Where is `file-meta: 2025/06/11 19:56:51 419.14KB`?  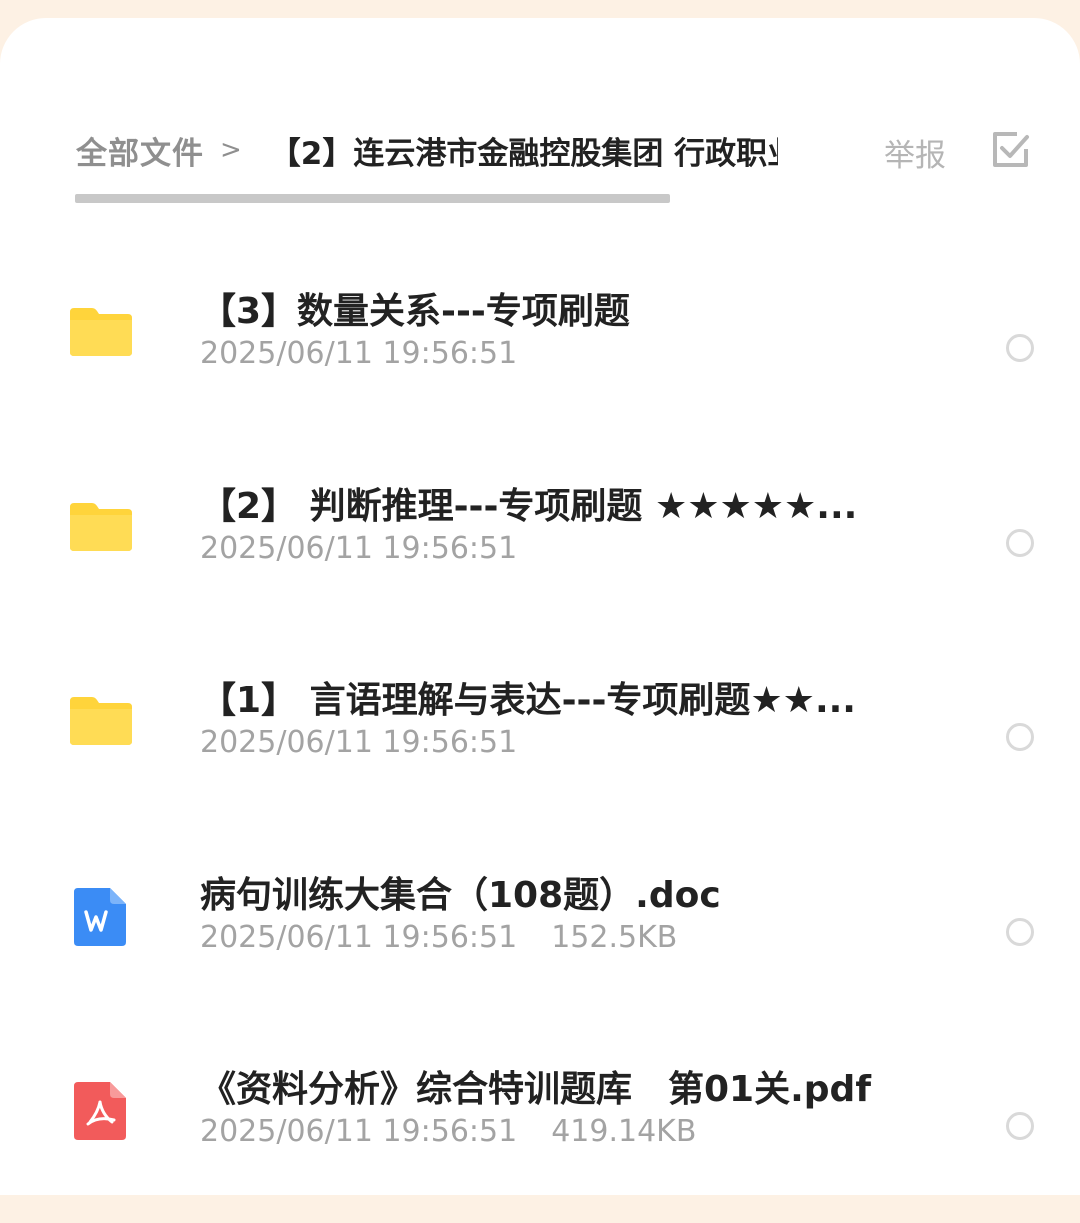 file-meta: 2025/06/11 19:56:51 419.14KB is located at coordinates (448, 1131).